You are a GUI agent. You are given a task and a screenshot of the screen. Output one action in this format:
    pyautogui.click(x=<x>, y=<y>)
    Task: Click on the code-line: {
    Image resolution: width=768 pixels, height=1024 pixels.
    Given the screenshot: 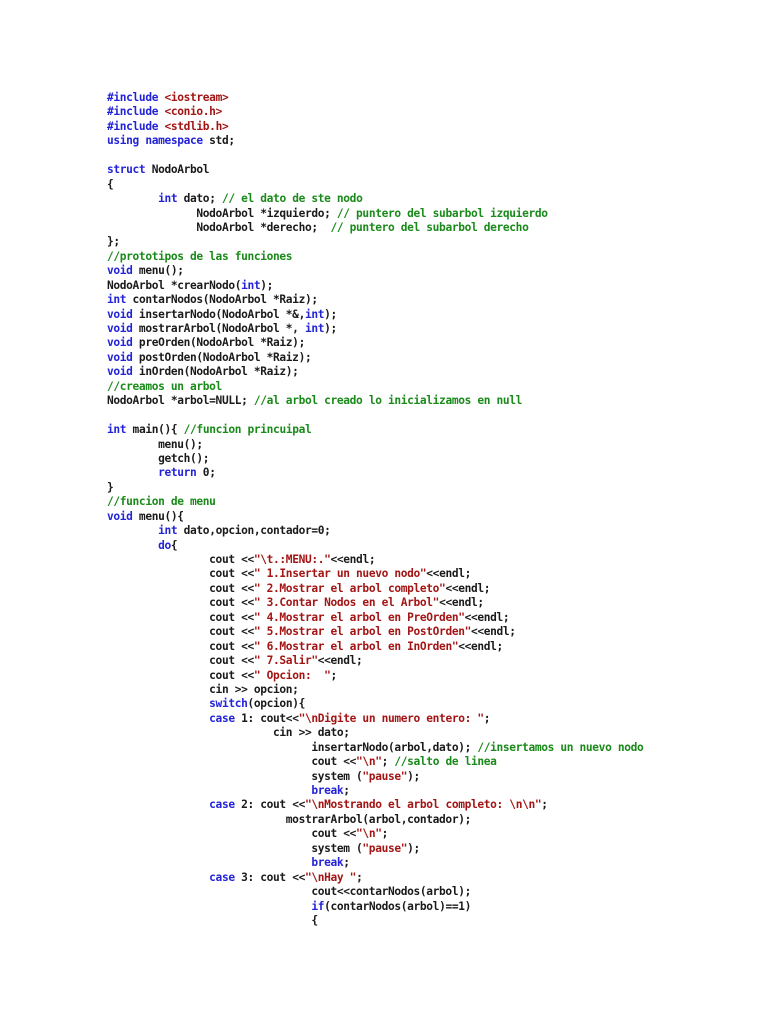 What is the action you would take?
    pyautogui.click(x=375, y=921)
    